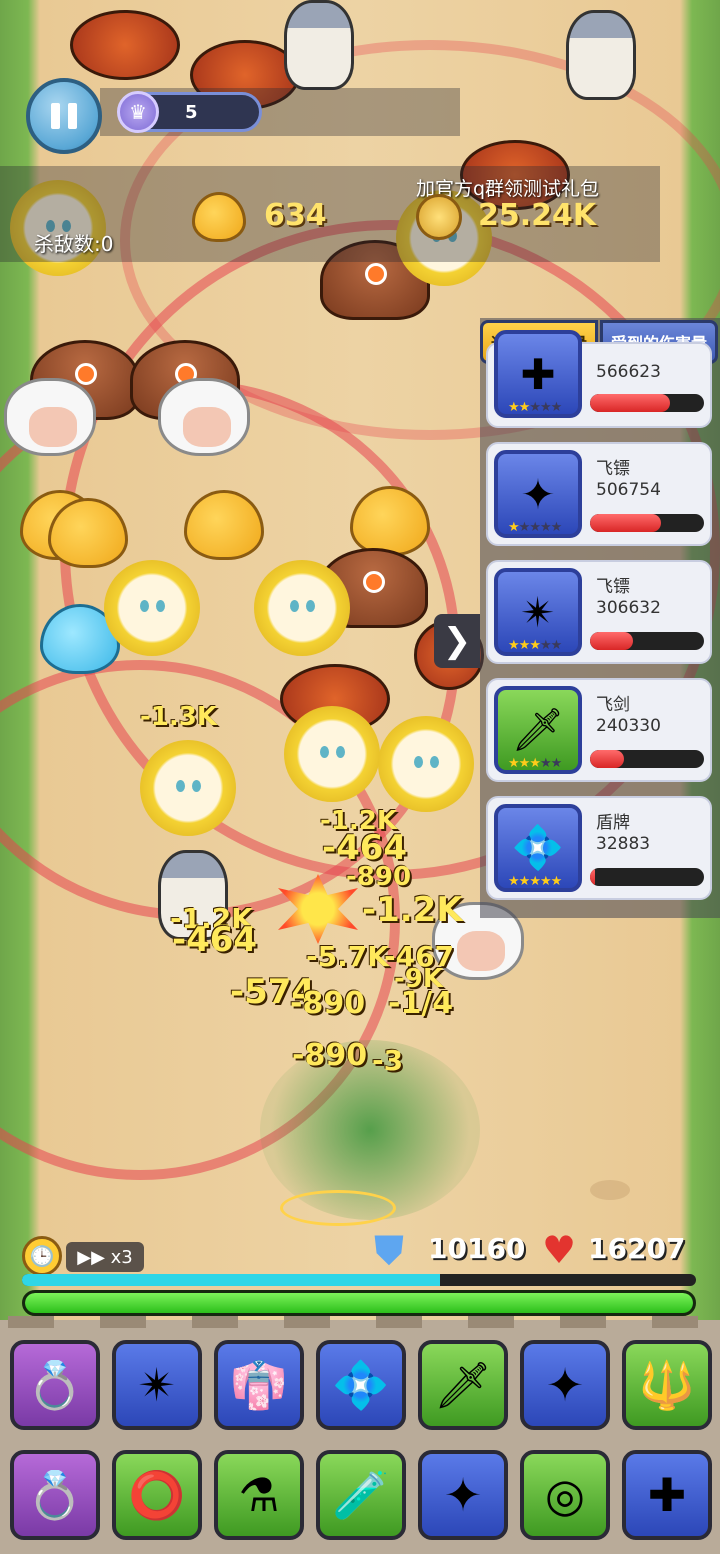  What do you see at coordinates (421, 1003) in the screenshot?
I see `damage-number: -1/4` at bounding box center [421, 1003].